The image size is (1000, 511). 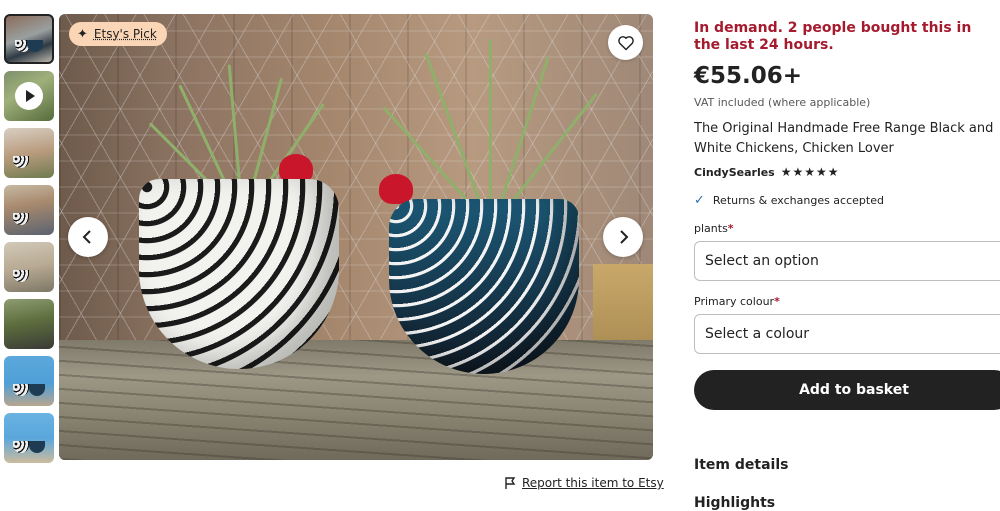 I want to click on rating-stars: ★ ★ ★ ★ ★, so click(x=810, y=172).